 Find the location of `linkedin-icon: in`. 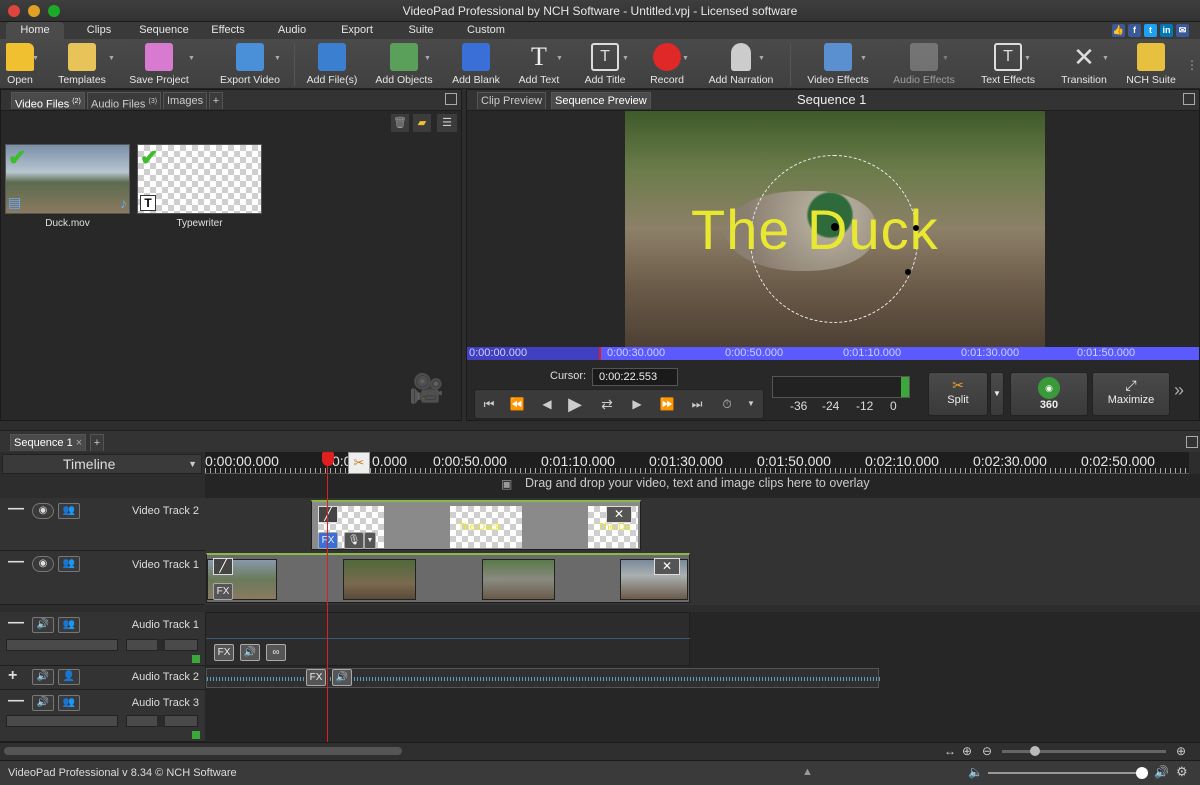

linkedin-icon: in is located at coordinates (1166, 30).